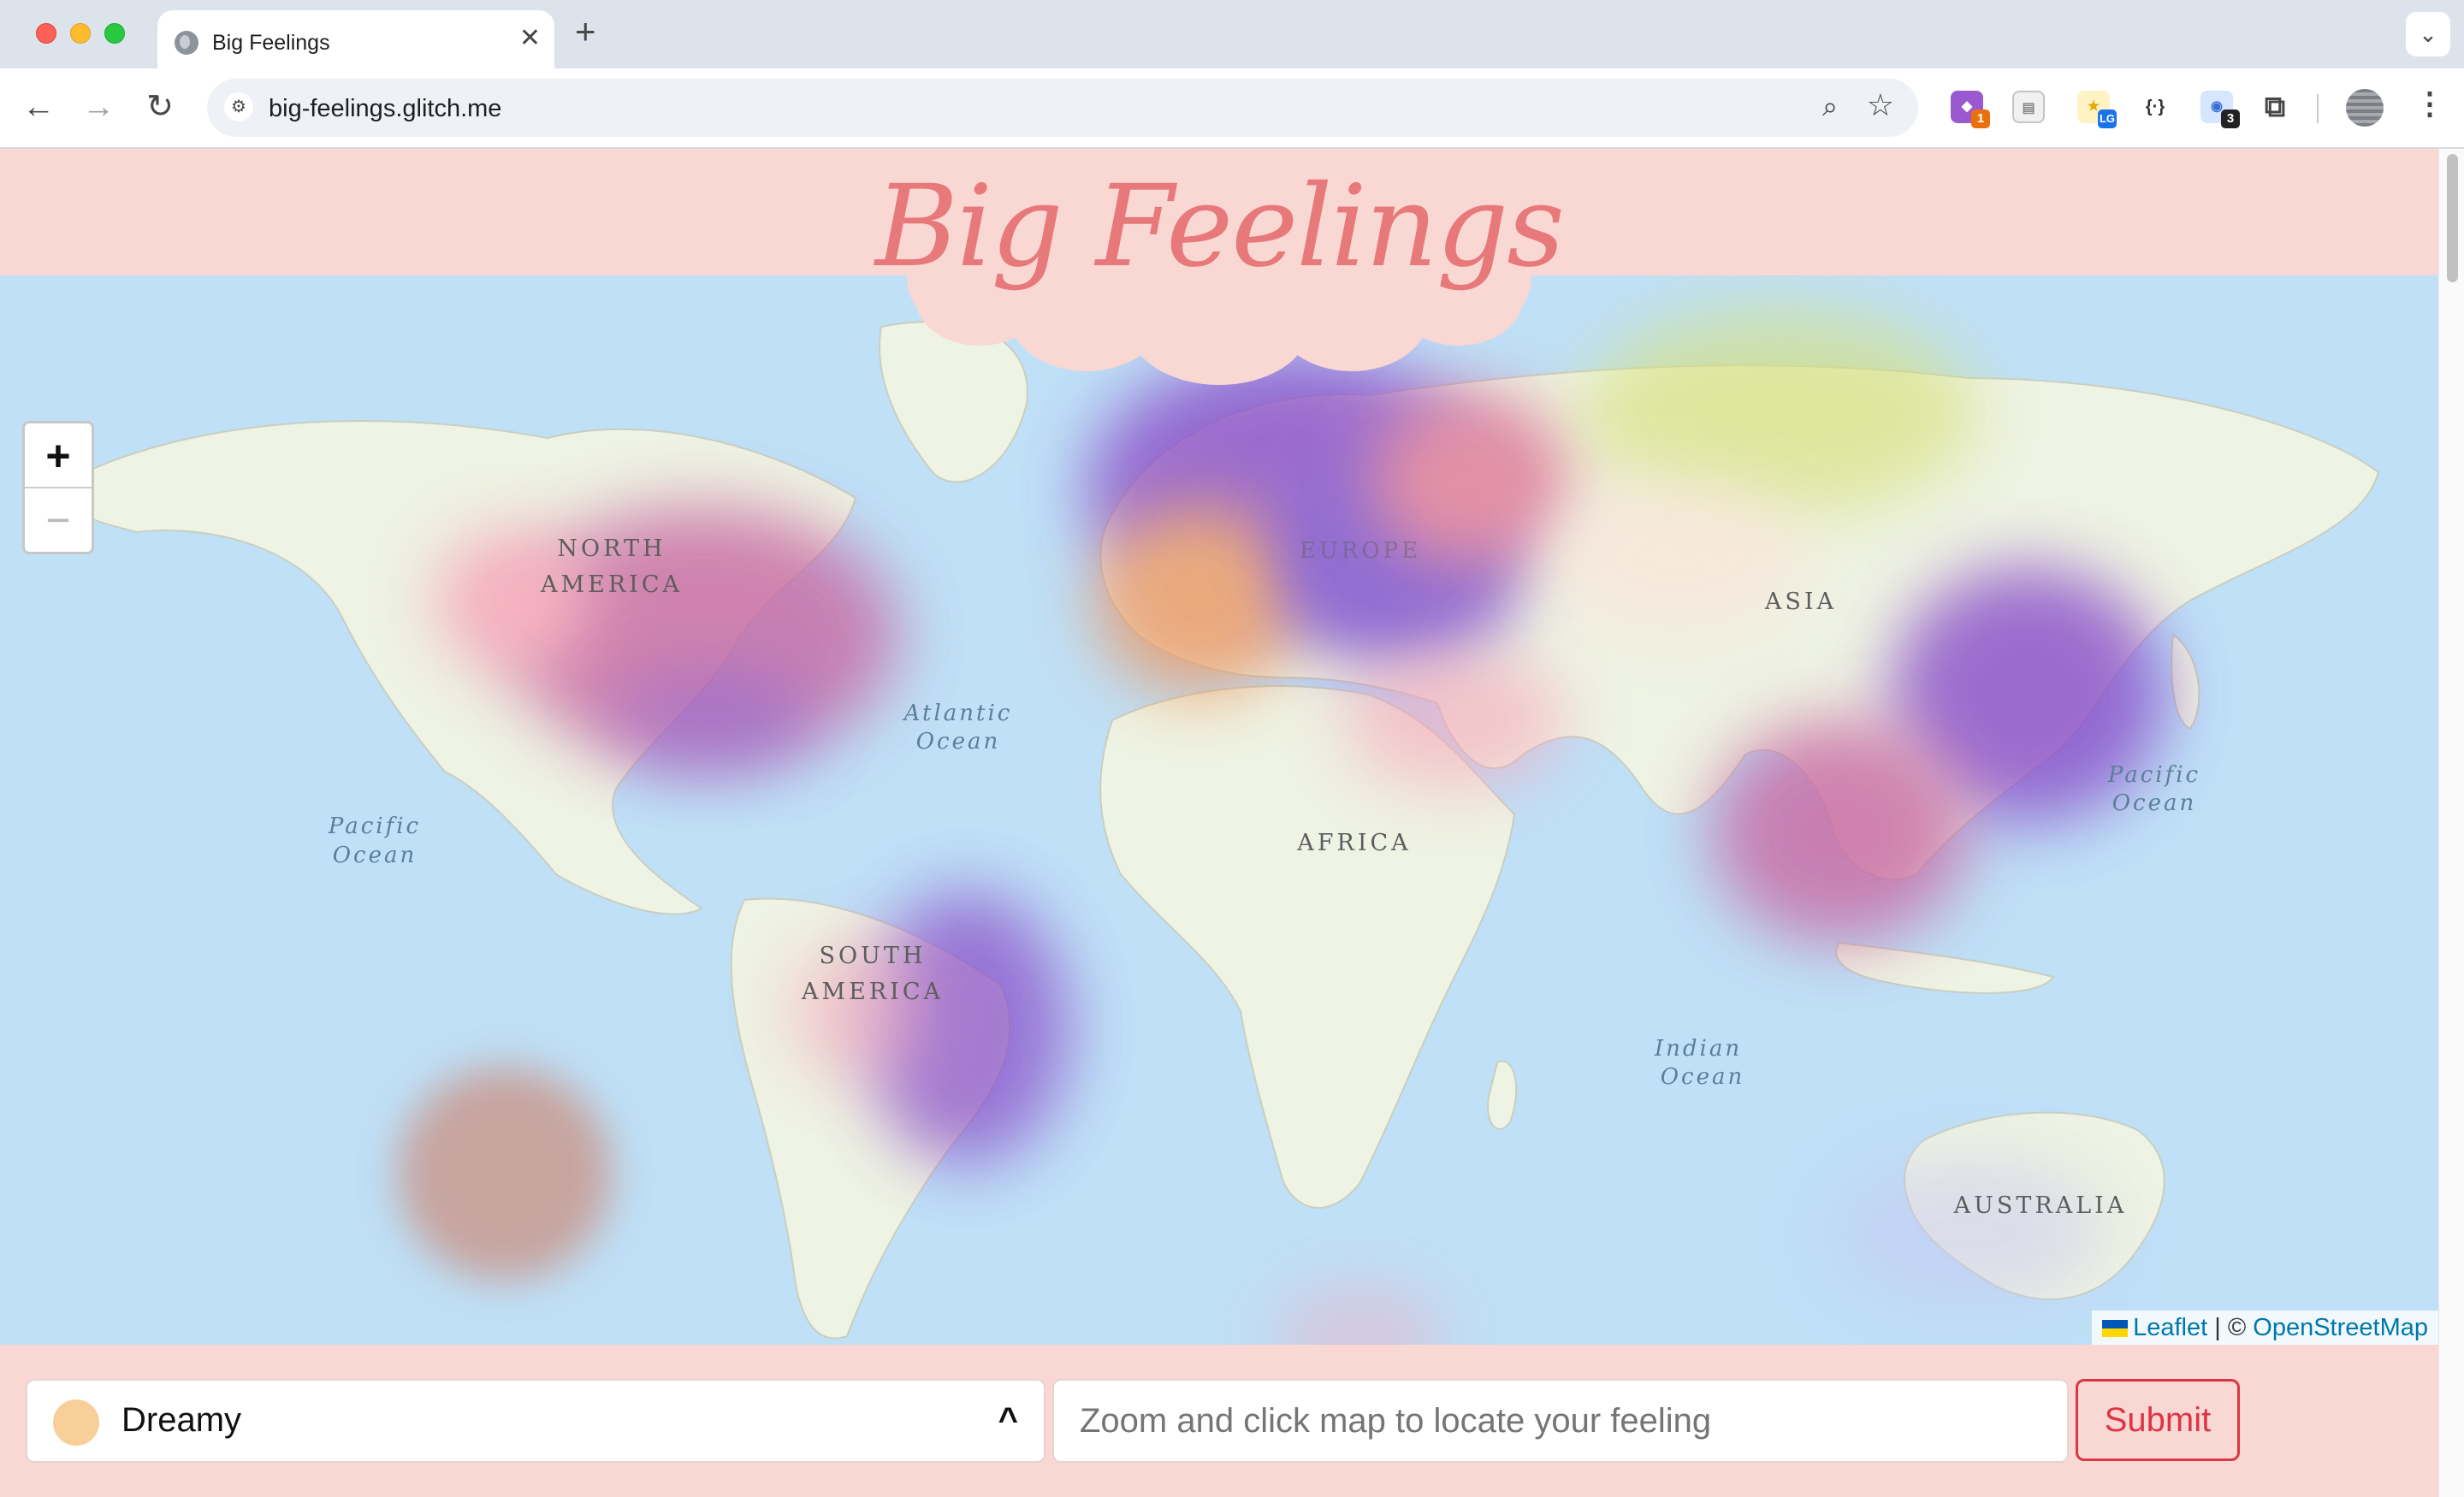 The image size is (2464, 1497). I want to click on chevron-up-icon: ^, so click(1008, 1420).